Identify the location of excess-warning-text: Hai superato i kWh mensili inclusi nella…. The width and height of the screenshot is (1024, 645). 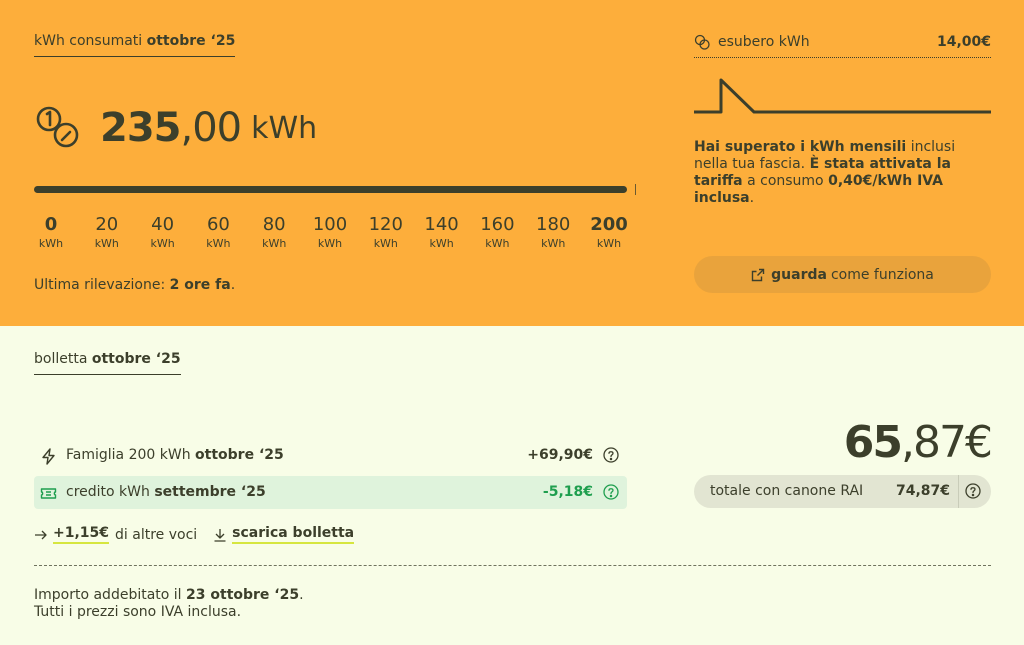
(825, 172).